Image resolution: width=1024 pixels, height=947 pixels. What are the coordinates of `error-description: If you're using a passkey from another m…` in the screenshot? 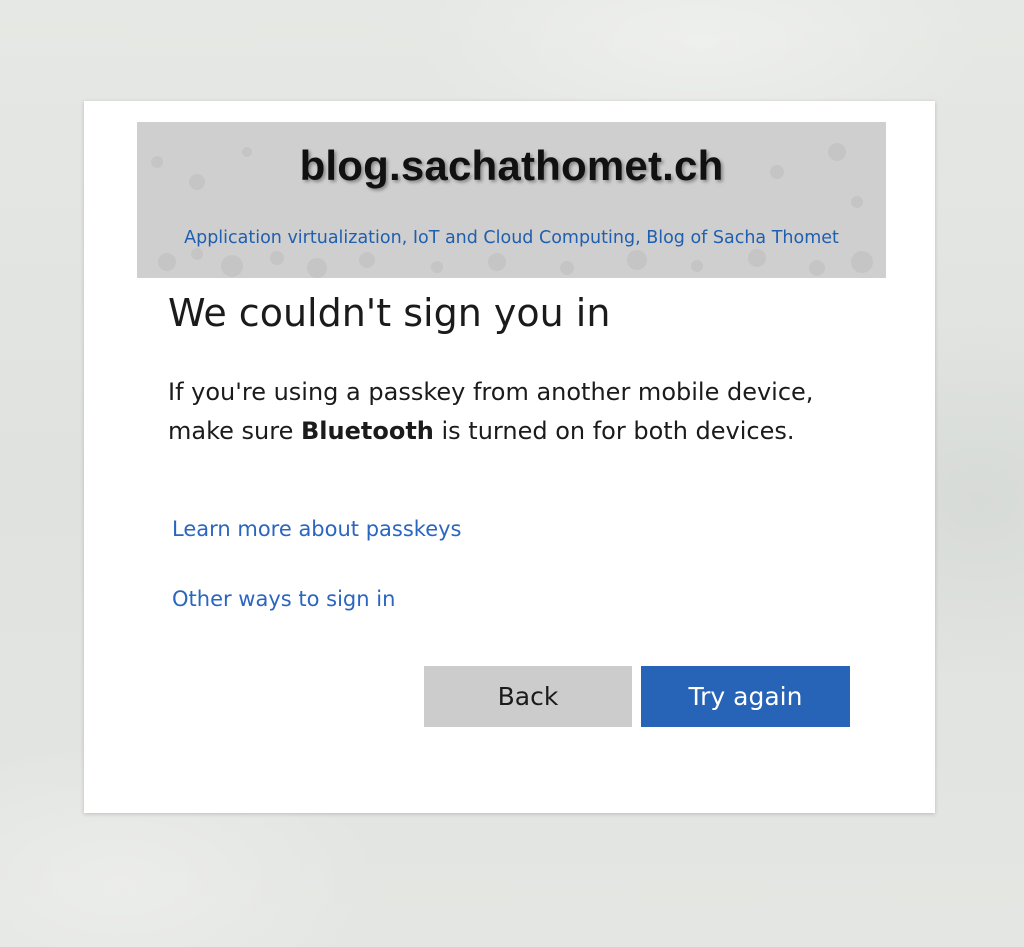 It's located at (508, 412).